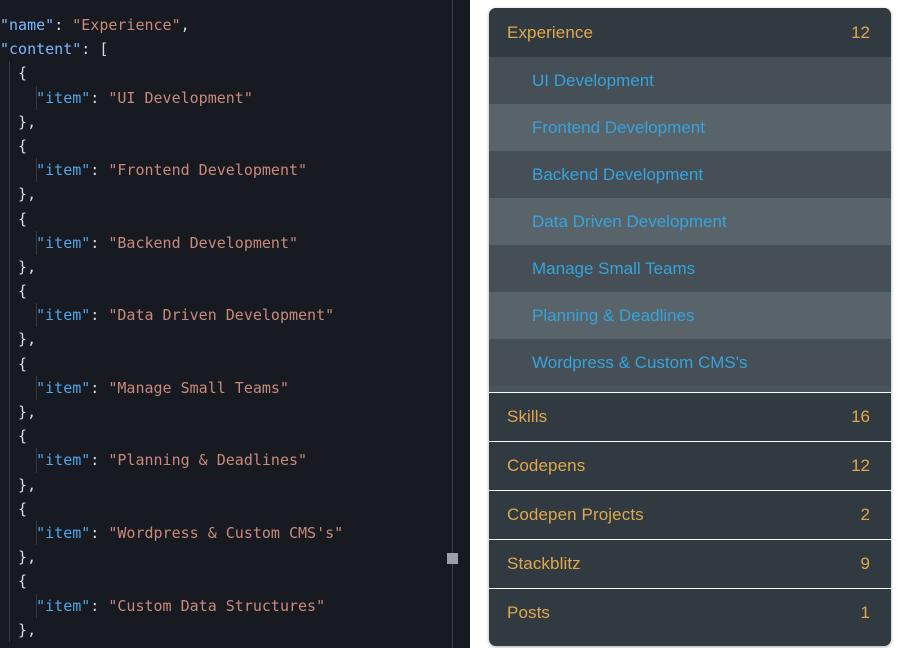 Image resolution: width=900 pixels, height=648 pixels. What do you see at coordinates (690, 465) in the screenshot?
I see `accordion-header-codepens: Codepens 12` at bounding box center [690, 465].